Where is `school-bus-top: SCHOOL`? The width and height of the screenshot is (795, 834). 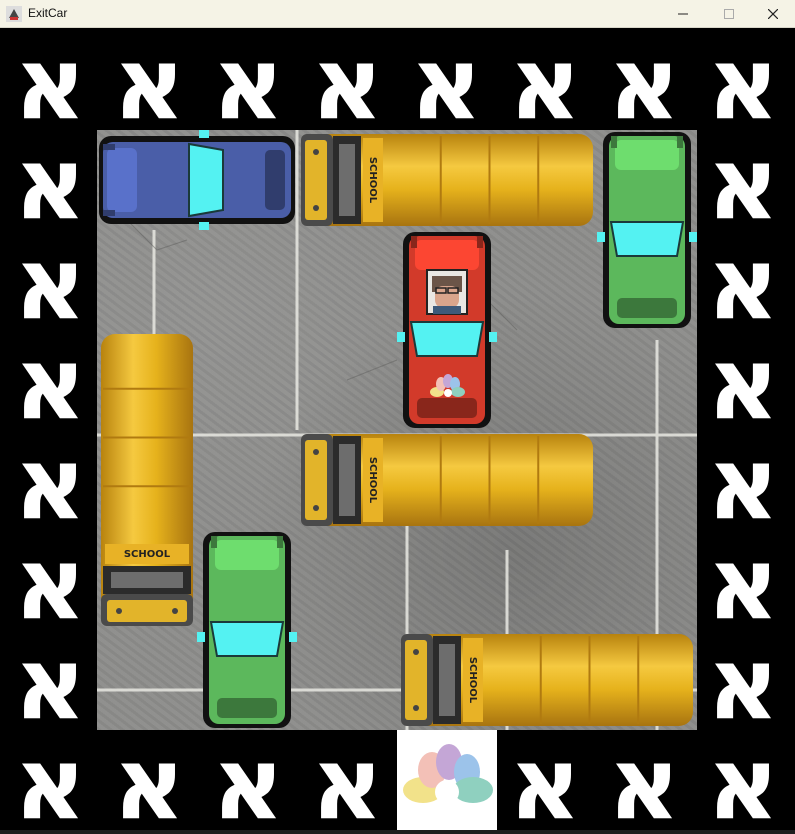
school-bus-top: SCHOOL is located at coordinates (447, 180).